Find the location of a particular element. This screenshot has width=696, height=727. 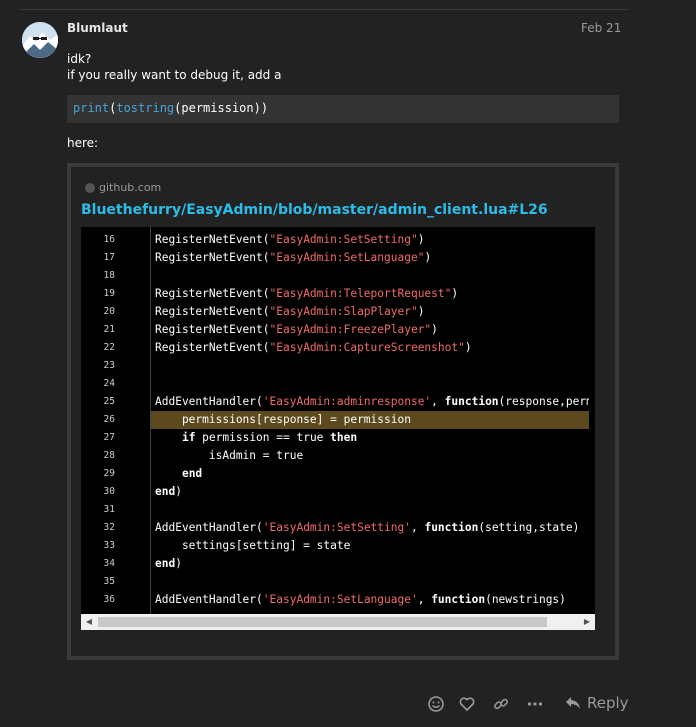

code-text: end) is located at coordinates (370, 564).